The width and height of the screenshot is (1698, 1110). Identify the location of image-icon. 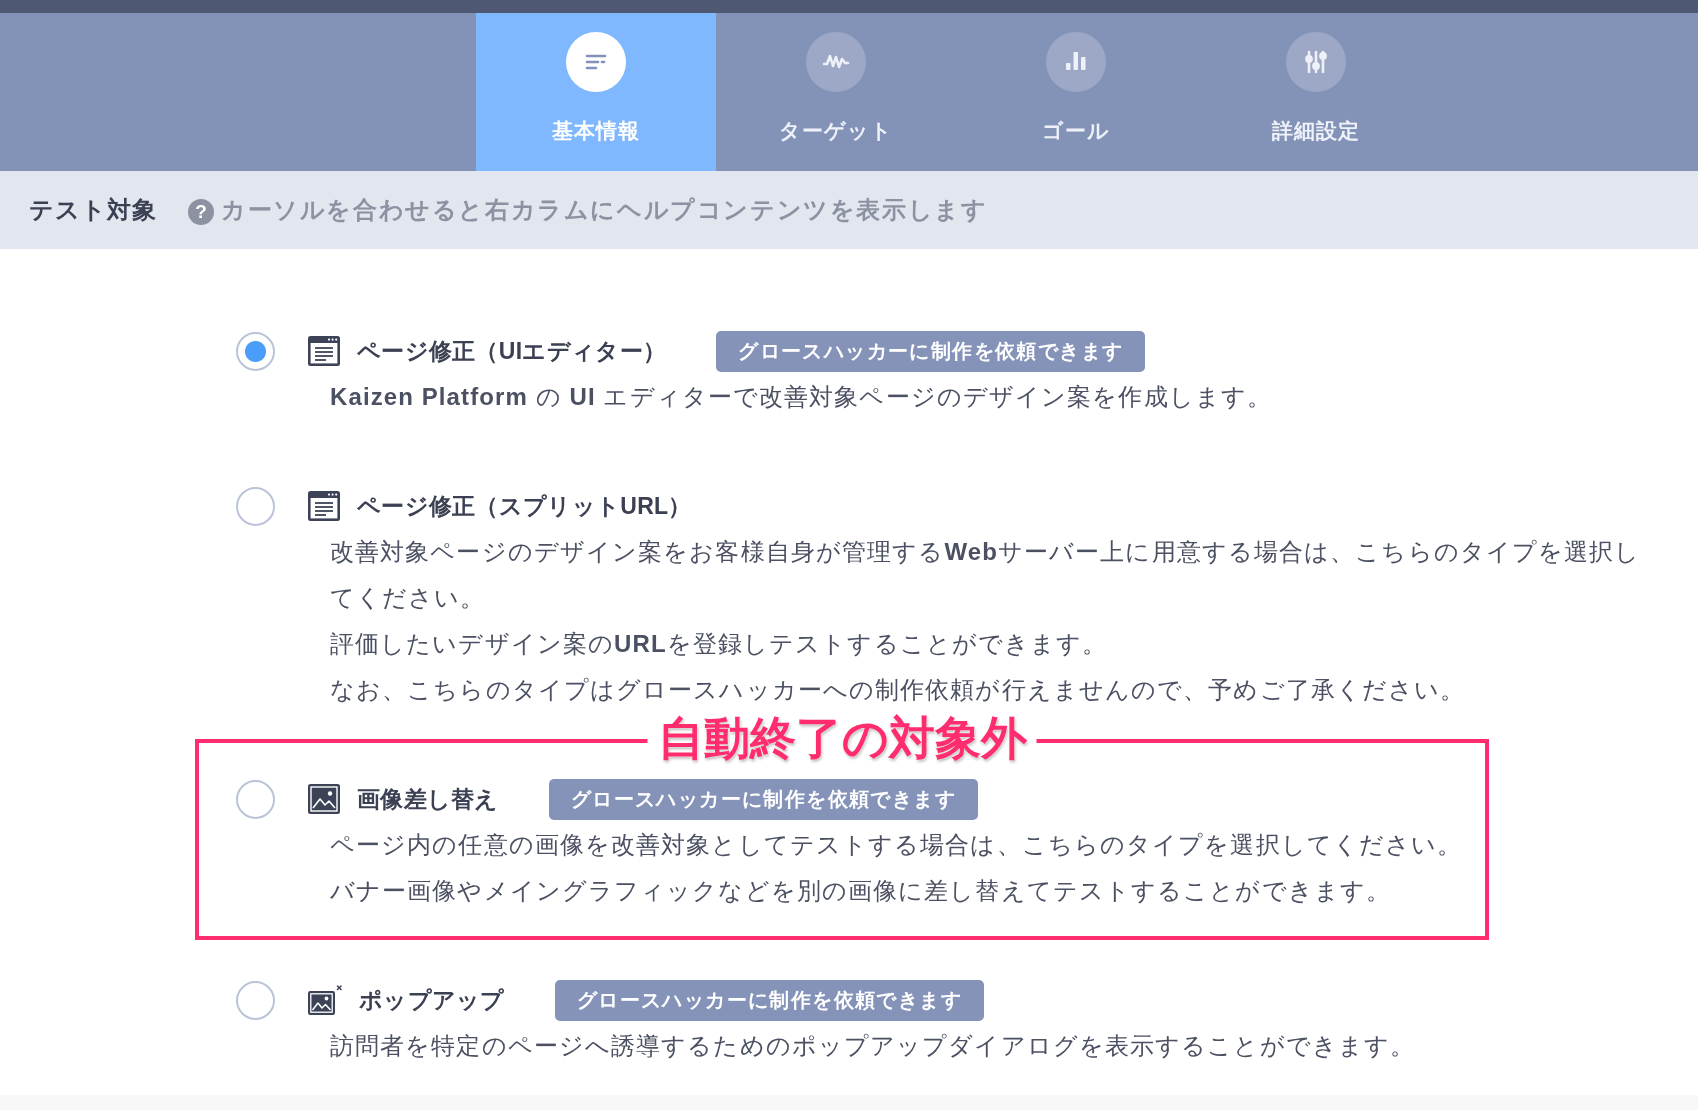
(324, 799).